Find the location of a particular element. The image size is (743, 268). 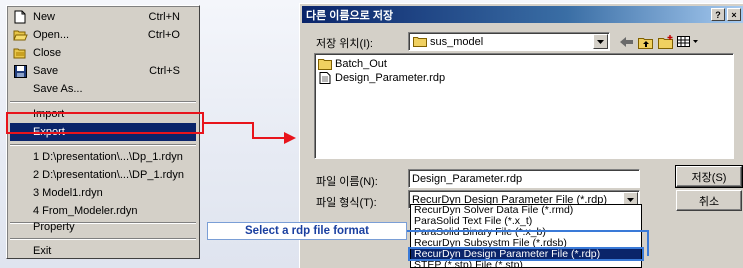

filename-input: Design_Parameter.rdp is located at coordinates (524, 178).